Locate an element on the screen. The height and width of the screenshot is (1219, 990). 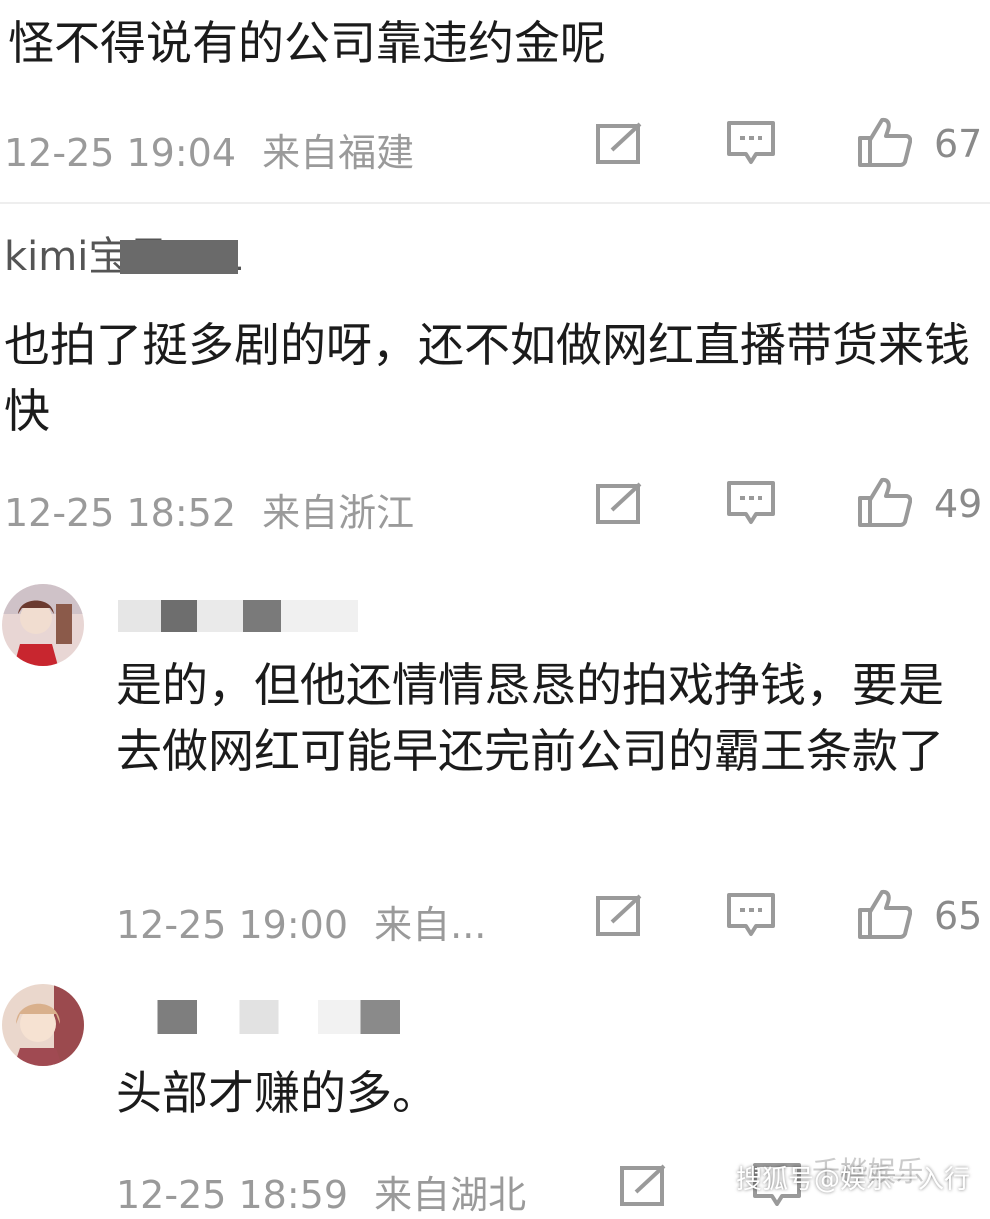
like-count: 49 is located at coordinates (958, 504).